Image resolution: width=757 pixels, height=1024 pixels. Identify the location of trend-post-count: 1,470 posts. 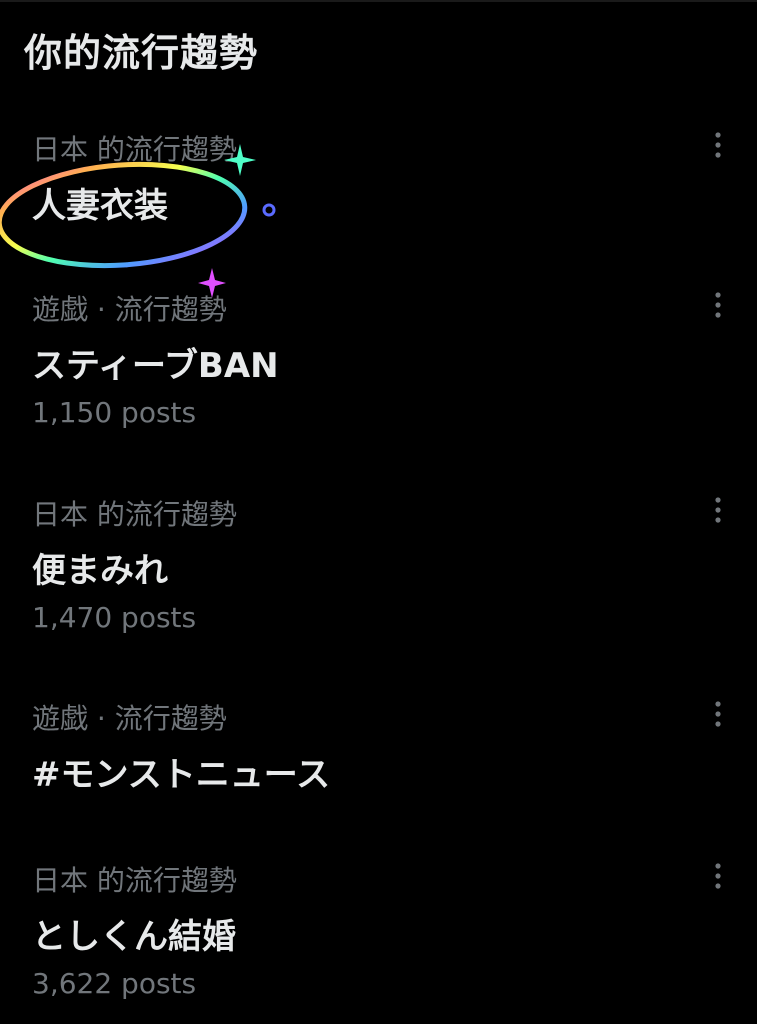
(114, 617).